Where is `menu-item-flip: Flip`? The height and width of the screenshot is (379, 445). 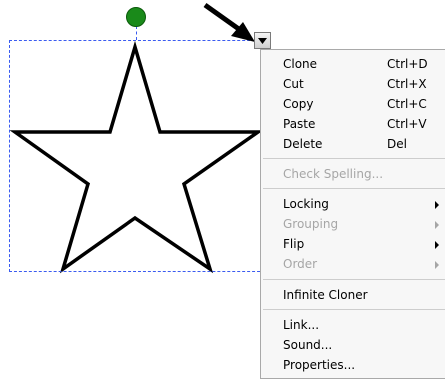 menu-item-flip: Flip is located at coordinates (353, 244).